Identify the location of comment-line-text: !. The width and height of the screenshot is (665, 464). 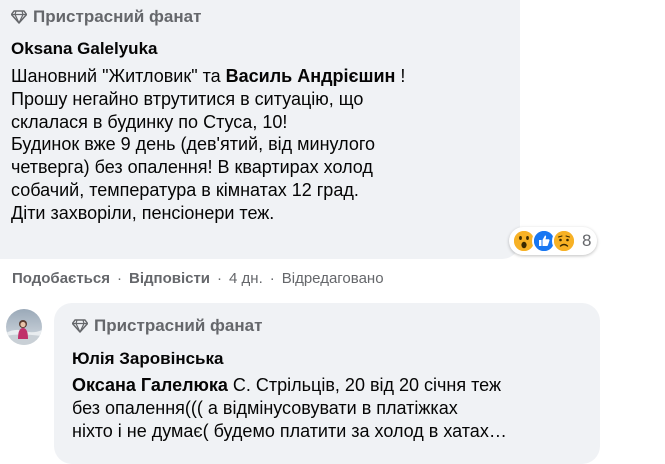
(400, 76).